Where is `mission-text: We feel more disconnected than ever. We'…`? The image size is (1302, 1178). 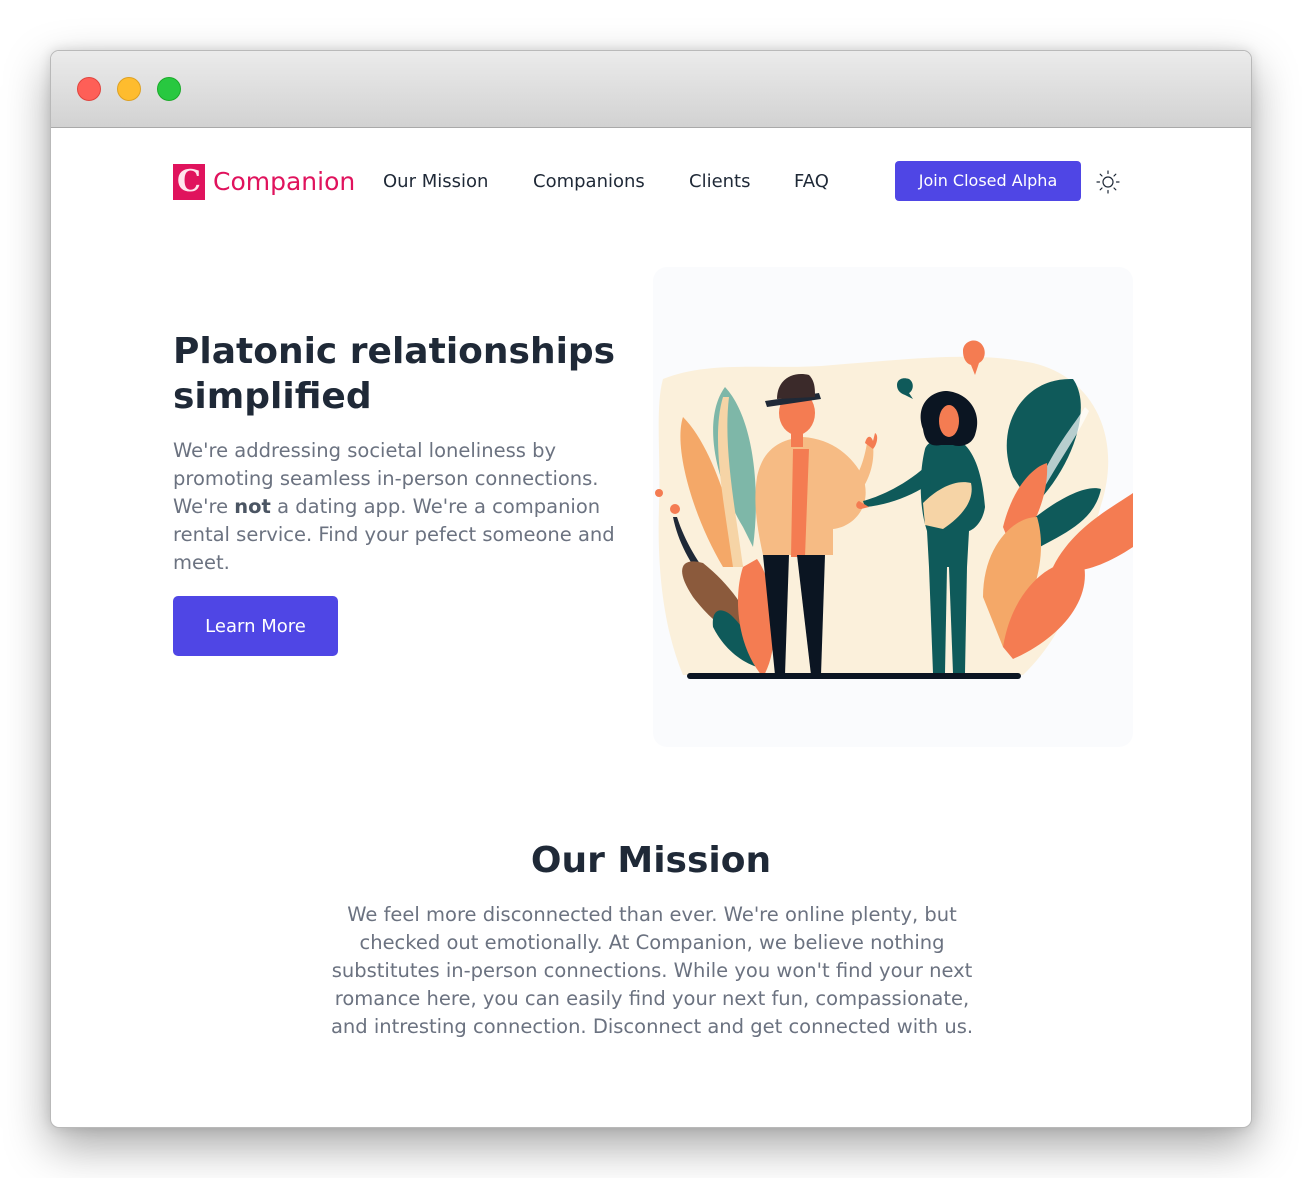 mission-text: We feel more disconnected than ever. We'… is located at coordinates (652, 970).